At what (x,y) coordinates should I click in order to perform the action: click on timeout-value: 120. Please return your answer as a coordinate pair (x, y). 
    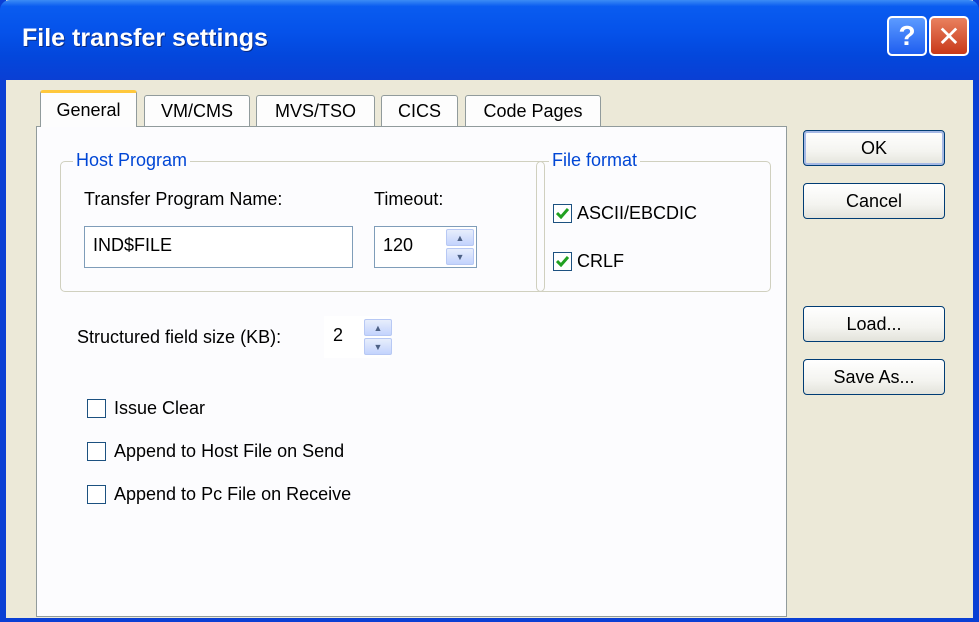
    Looking at the image, I should click on (398, 245).